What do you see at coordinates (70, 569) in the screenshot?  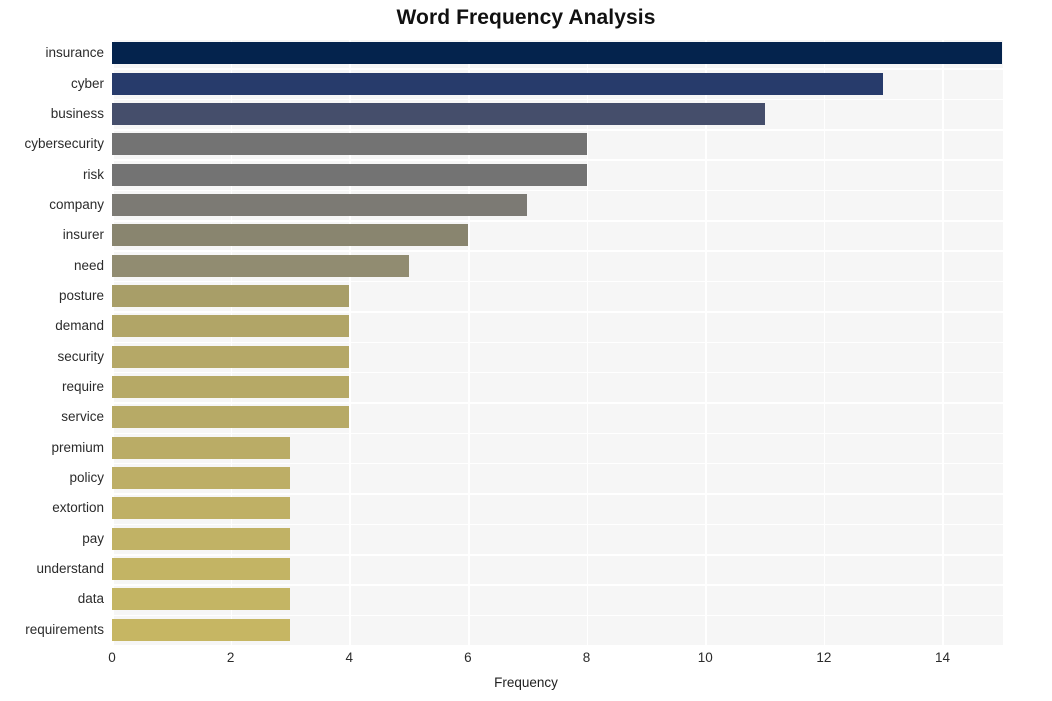 I see `y-tick-label-understand: understand` at bounding box center [70, 569].